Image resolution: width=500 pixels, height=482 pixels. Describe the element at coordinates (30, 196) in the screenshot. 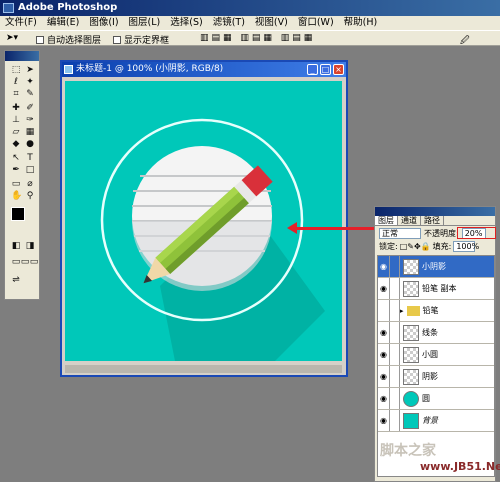

I see `zoom-tool-icon: ⚲` at that location.